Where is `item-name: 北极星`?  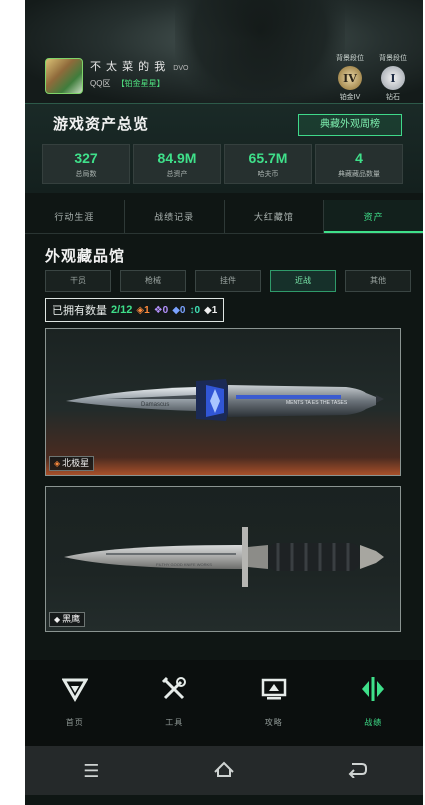
item-name: 北极星 is located at coordinates (76, 463).